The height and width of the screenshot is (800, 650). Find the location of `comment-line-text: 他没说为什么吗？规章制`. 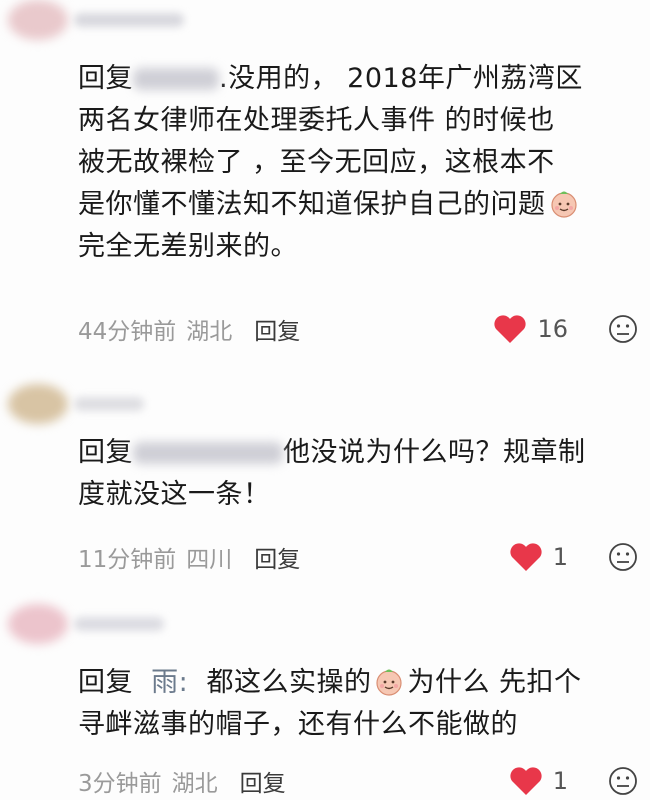

comment-line-text: 他没说为什么吗？规章制 is located at coordinates (434, 452).